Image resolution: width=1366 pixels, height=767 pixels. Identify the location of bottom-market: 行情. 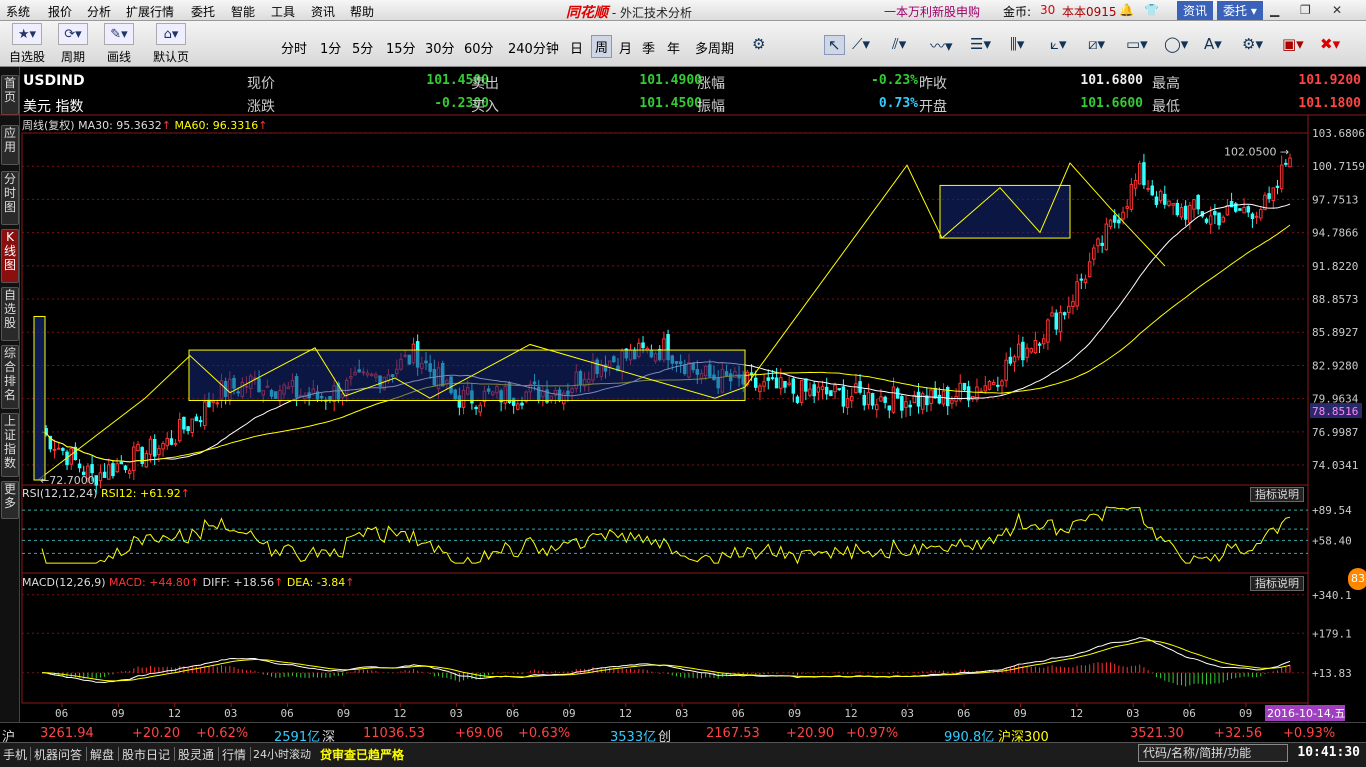
(234, 754).